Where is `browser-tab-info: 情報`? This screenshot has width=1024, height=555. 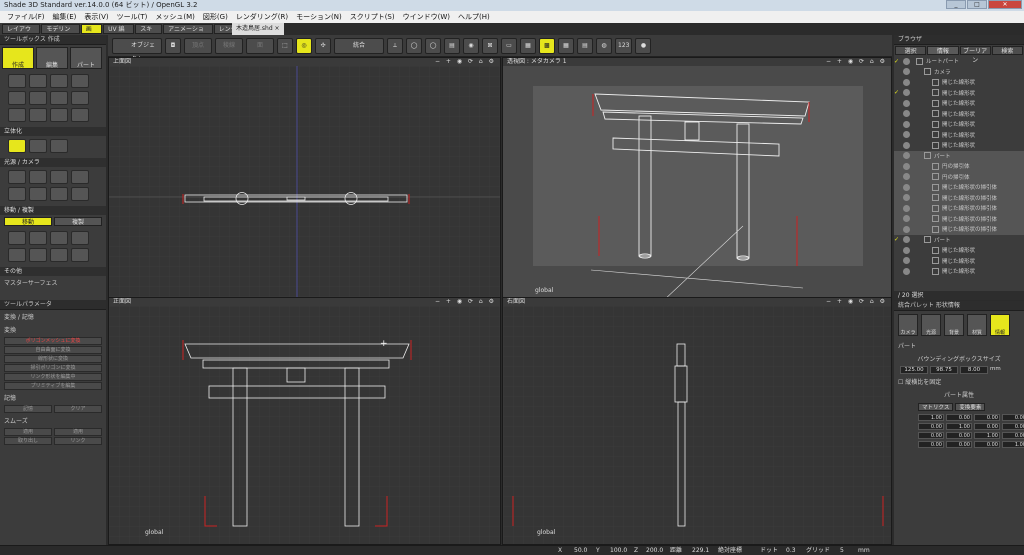 browser-tab-info: 情報 is located at coordinates (943, 50).